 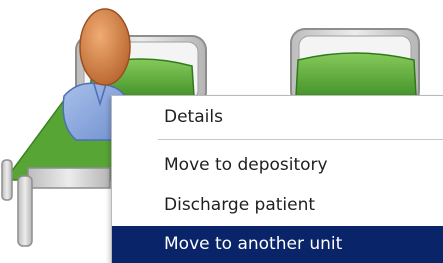 What do you see at coordinates (277, 244) in the screenshot?
I see `menu-item-move-to-another-unit: Move to another unit` at bounding box center [277, 244].